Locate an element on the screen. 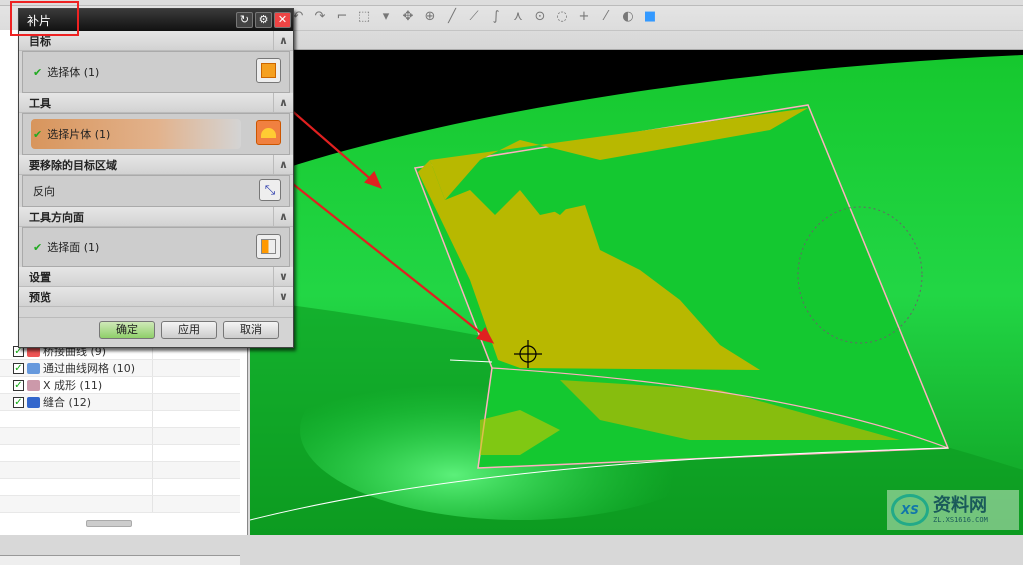 The height and width of the screenshot is (565, 1023). section-settings: 设置 ∨ is located at coordinates (156, 277).